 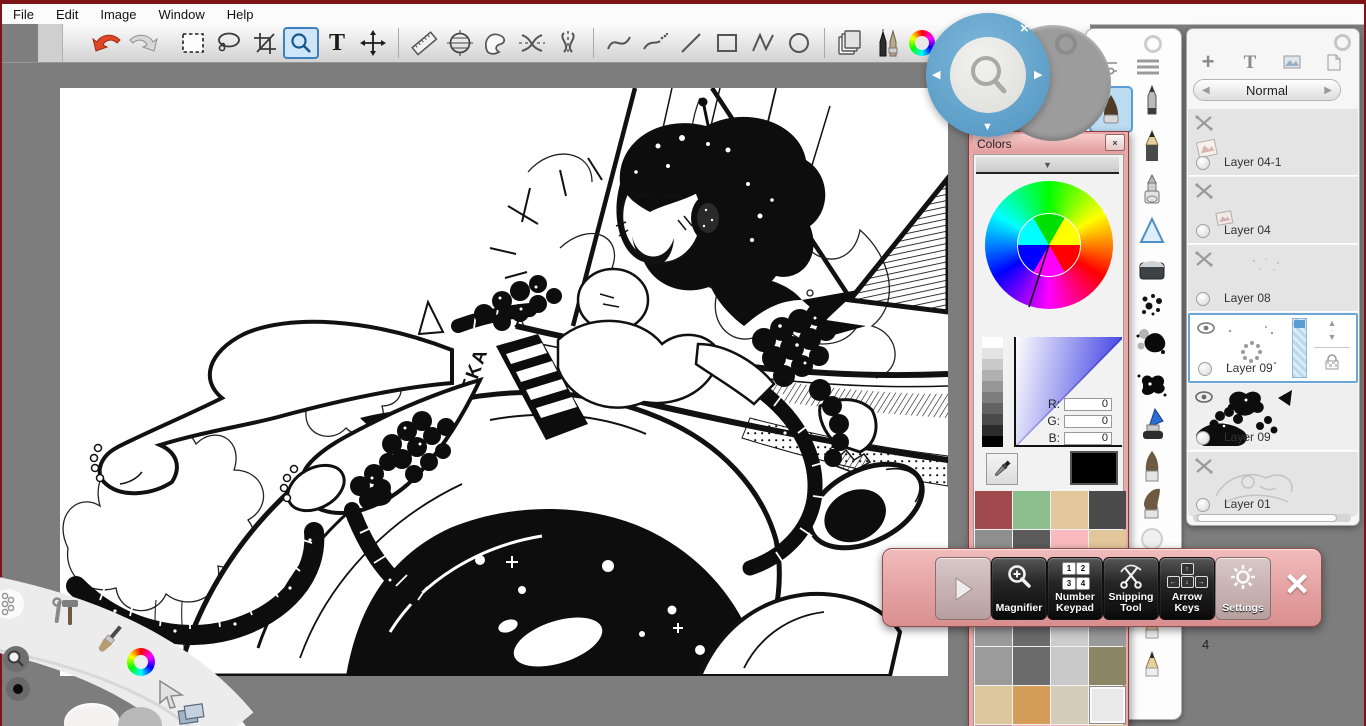 What do you see at coordinates (13, 604) in the screenshot?
I see `lagoon-grip-icon` at bounding box center [13, 604].